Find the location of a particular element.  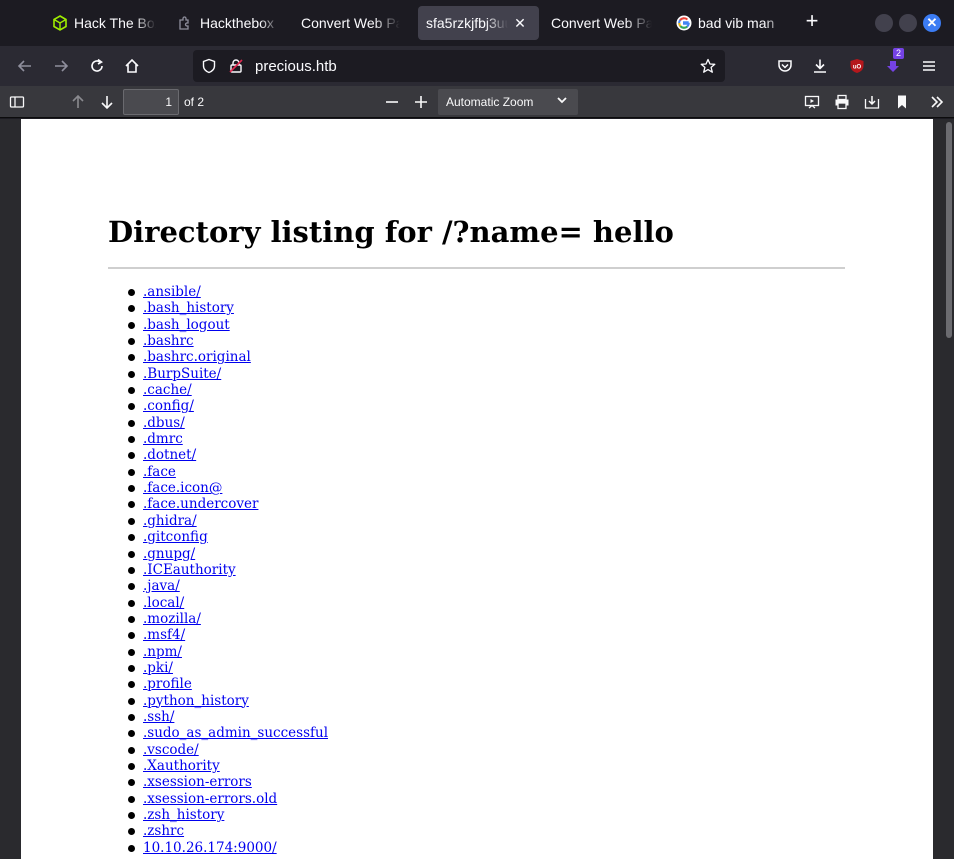

file-link: .msf4/ is located at coordinates (164, 635).